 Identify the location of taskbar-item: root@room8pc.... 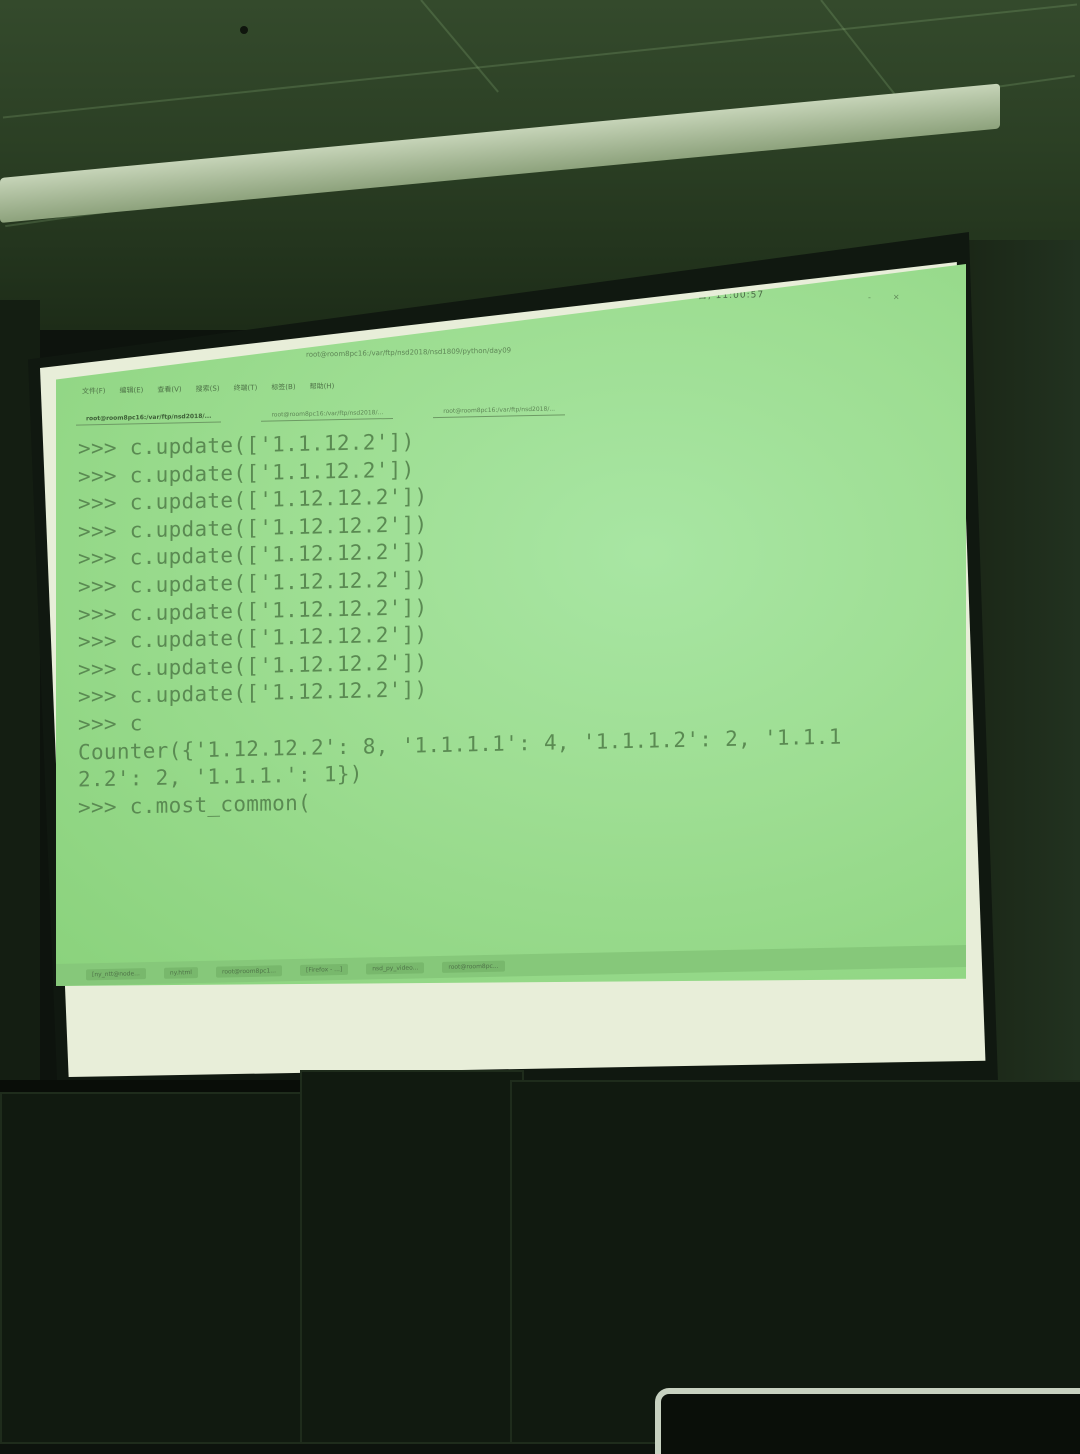
(473, 966).